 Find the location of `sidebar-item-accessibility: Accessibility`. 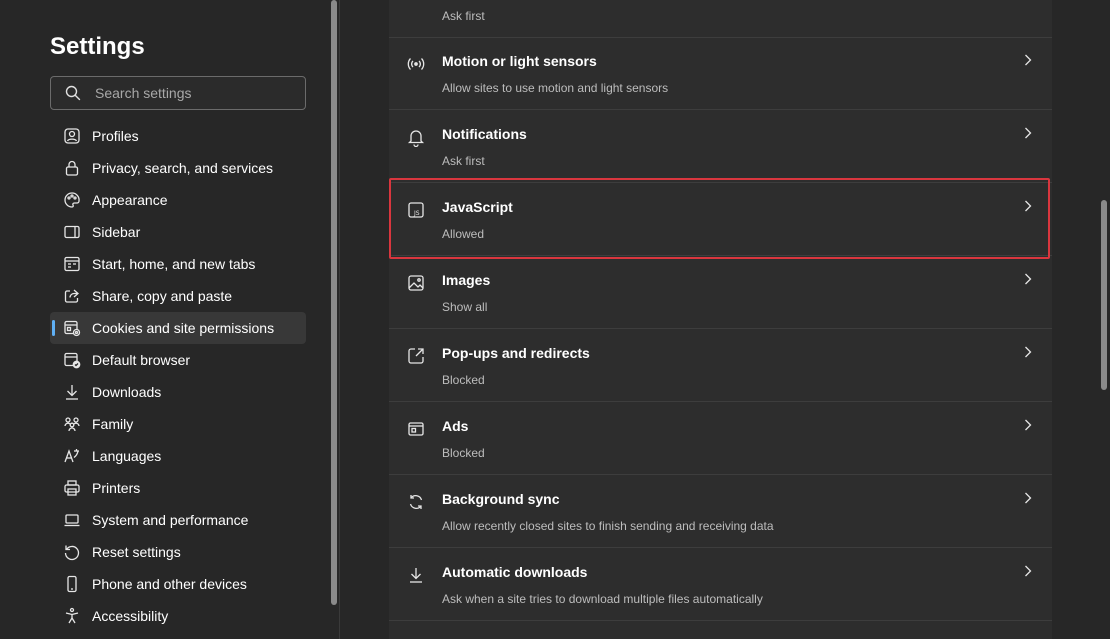

sidebar-item-accessibility: Accessibility is located at coordinates (178, 616).